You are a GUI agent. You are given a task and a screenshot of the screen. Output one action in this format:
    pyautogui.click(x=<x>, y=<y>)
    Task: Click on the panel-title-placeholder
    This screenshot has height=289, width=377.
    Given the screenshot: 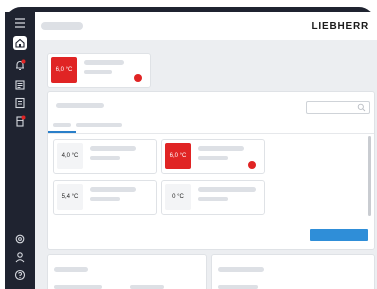 What is the action you would take?
    pyautogui.click(x=80, y=105)
    